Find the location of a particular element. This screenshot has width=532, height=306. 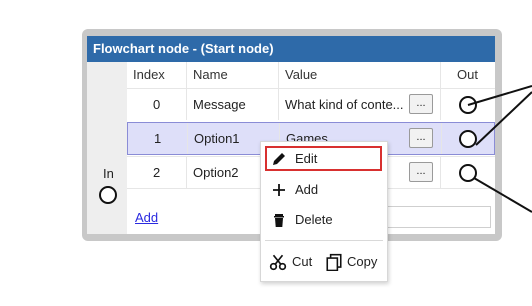

add-row-link: Add is located at coordinates (146, 217).